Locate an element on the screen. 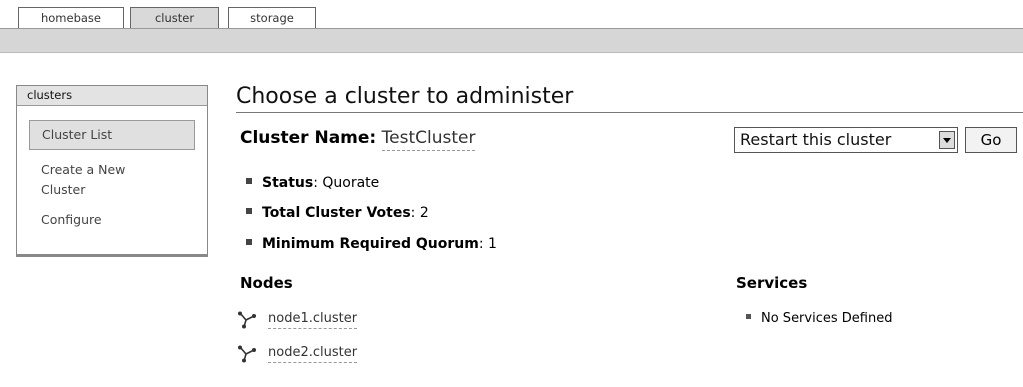  tab-cluster: cluster is located at coordinates (174, 18).